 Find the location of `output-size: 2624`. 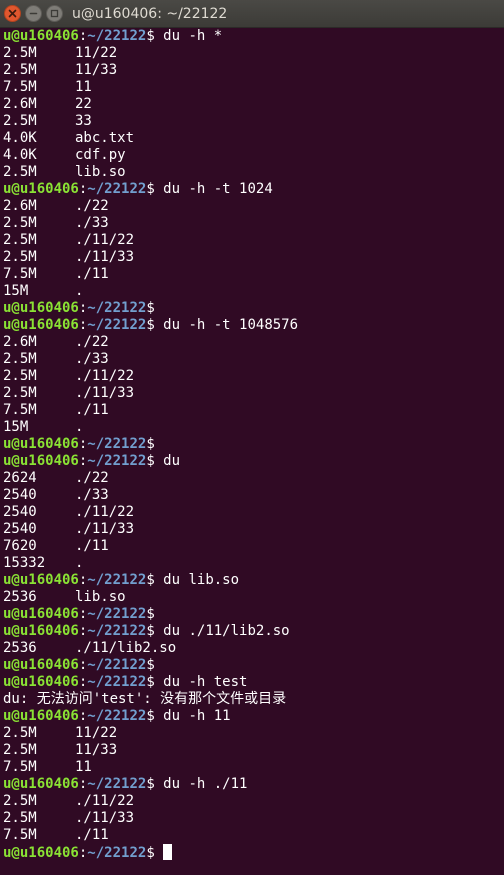

output-size: 2624 is located at coordinates (20, 478).